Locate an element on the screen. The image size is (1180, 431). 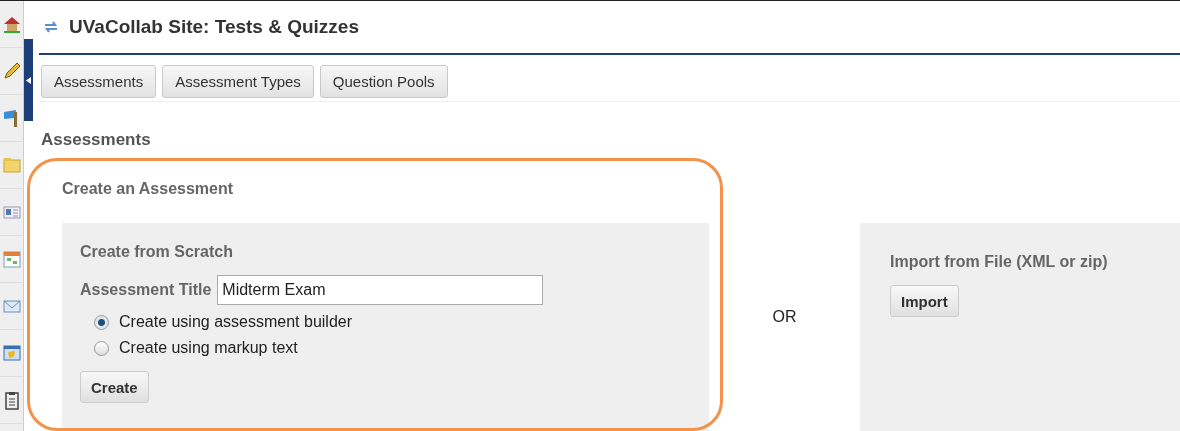
nav-tab: Question Pools is located at coordinates (383, 81).